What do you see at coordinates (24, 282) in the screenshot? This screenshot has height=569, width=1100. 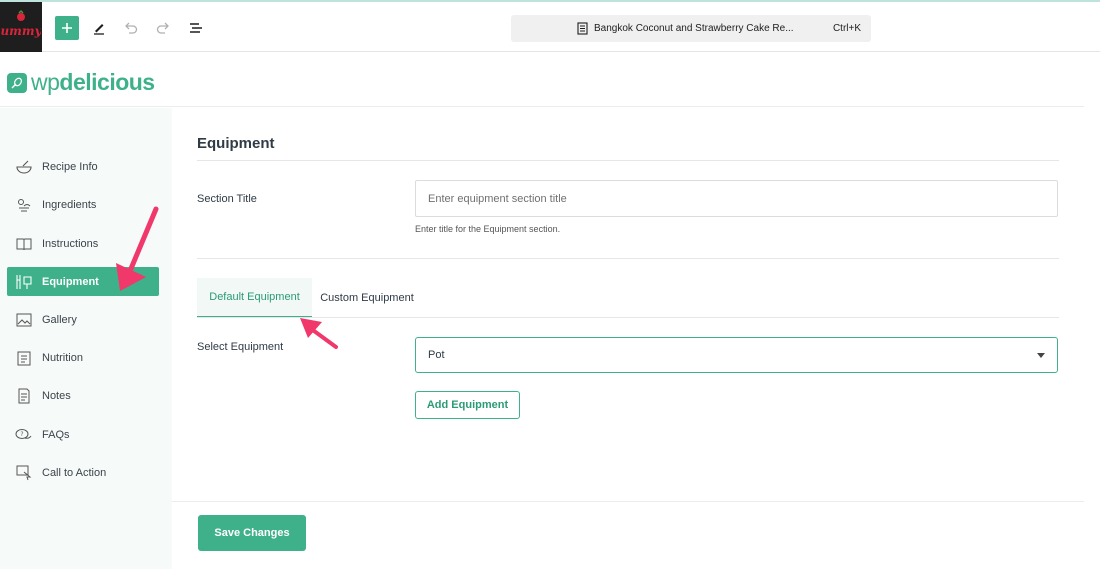 I see `utensils-icon` at bounding box center [24, 282].